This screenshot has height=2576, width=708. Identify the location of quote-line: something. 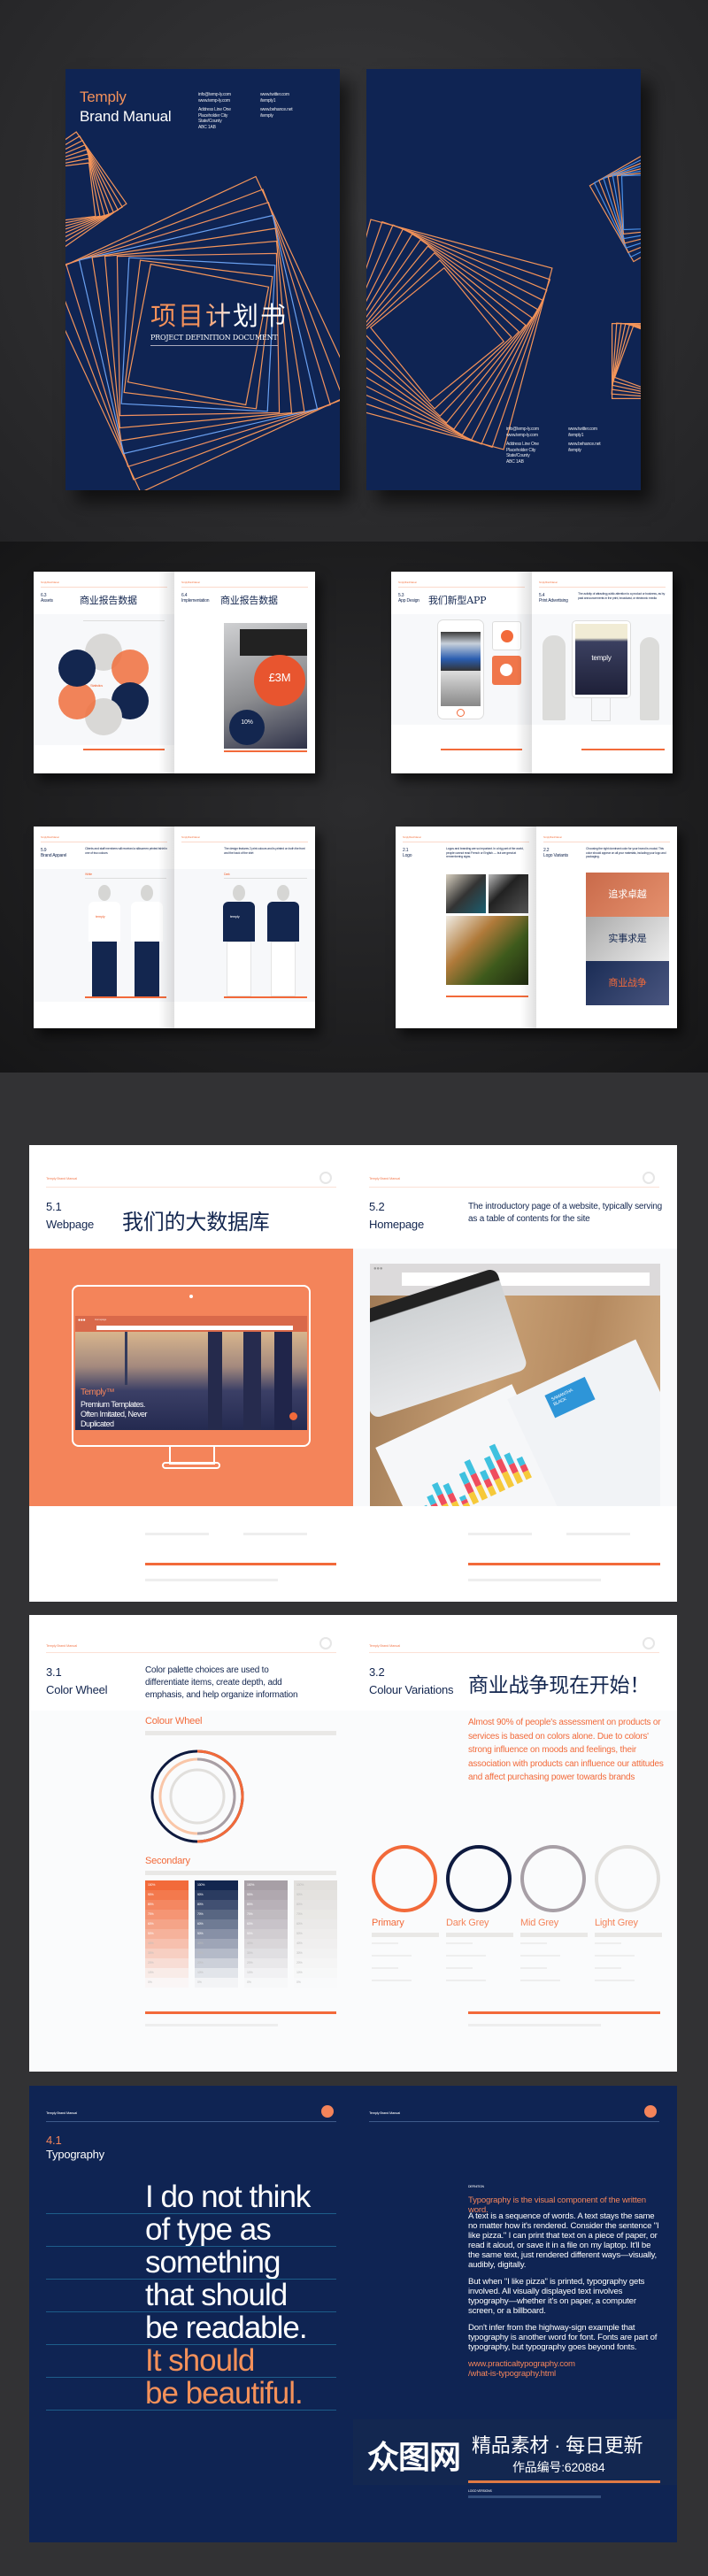
(213, 2262).